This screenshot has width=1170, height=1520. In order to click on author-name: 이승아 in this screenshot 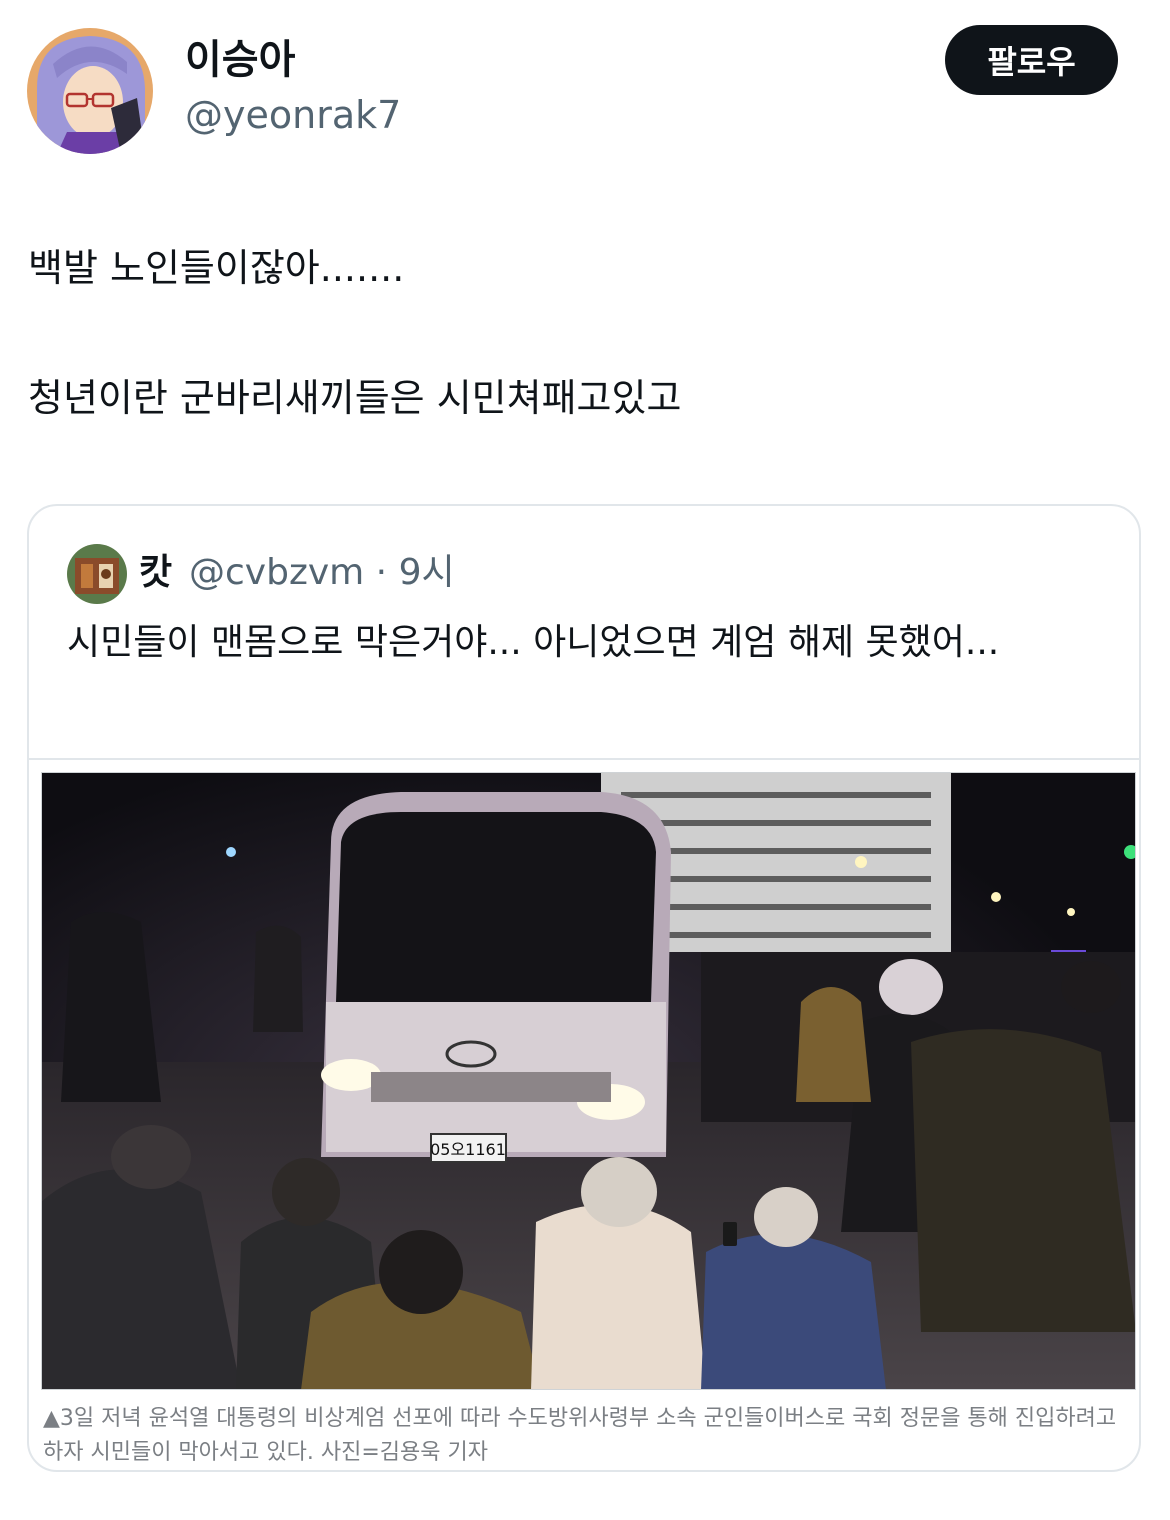, I will do `click(240, 60)`.